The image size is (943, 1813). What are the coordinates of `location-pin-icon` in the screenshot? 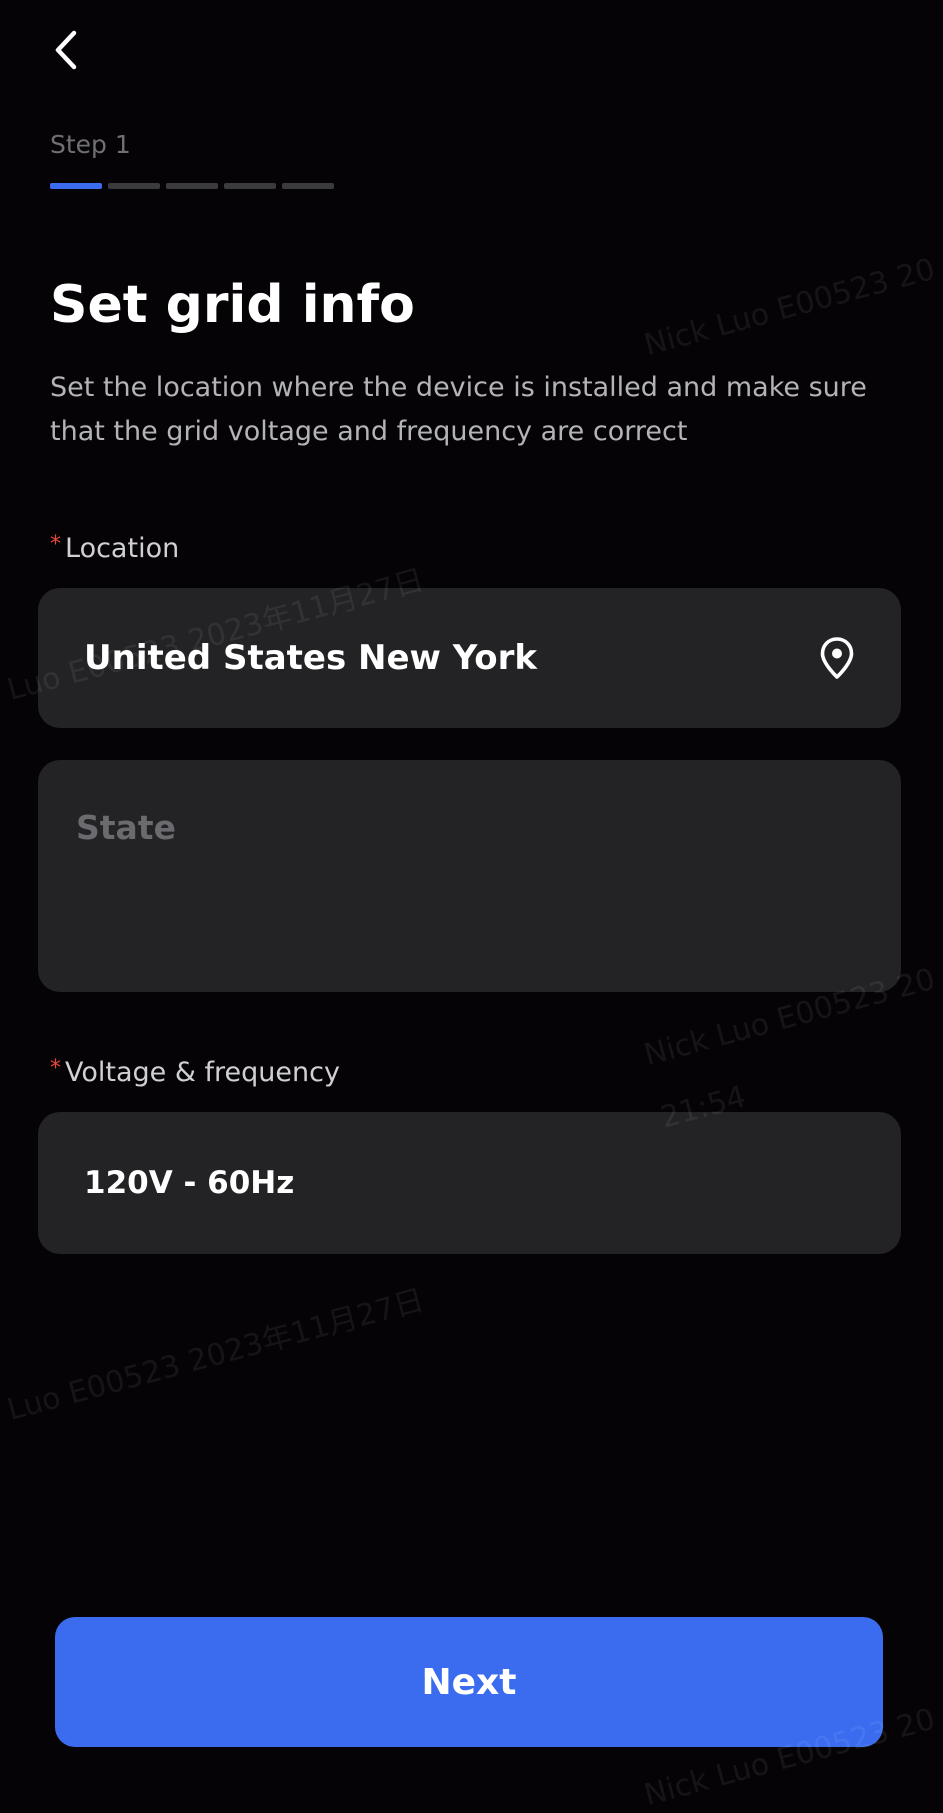 It's located at (837, 658).